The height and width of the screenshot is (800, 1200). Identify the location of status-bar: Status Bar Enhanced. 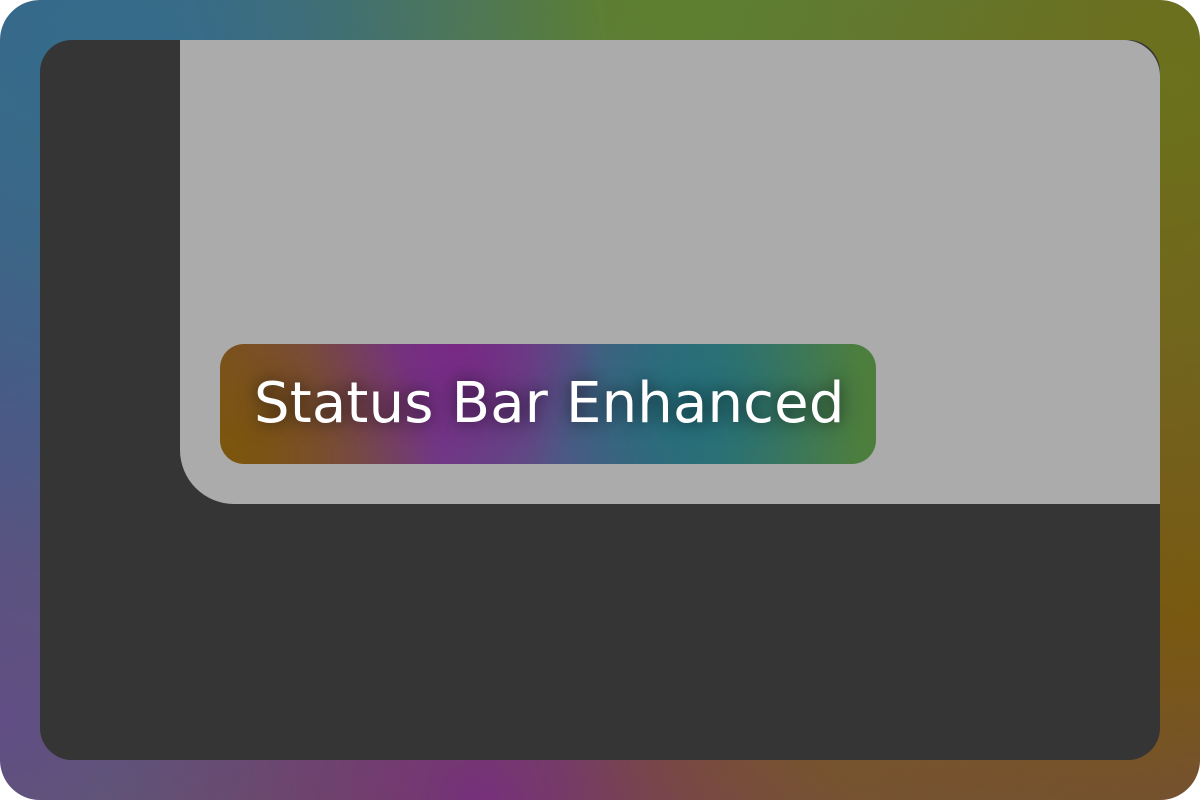
(548, 404).